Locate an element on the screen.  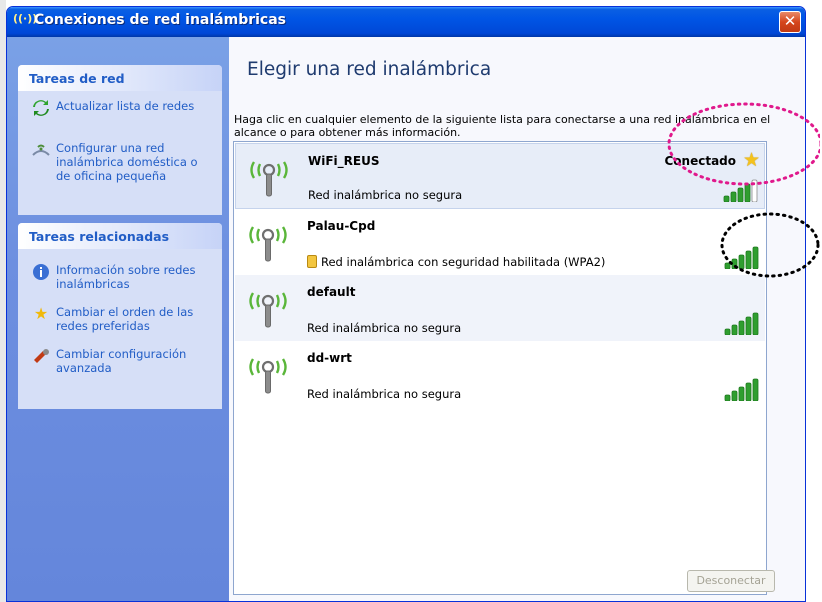
title-bar: ((·)) Conexiones de red inalámbricas ✕ is located at coordinates (406, 22).